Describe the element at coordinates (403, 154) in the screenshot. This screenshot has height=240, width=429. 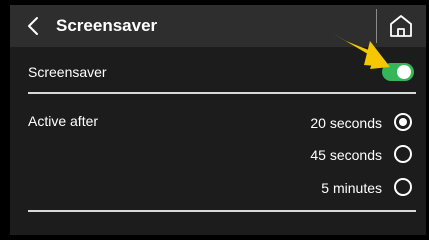
I see `radio-45-seconds` at that location.